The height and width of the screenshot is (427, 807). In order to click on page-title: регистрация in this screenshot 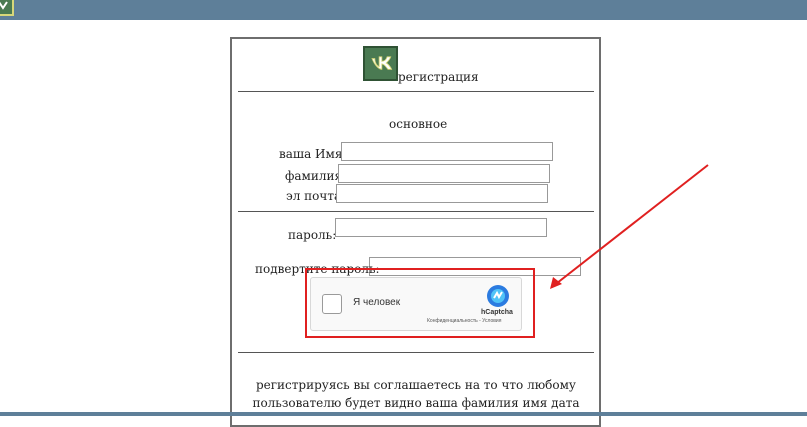, I will do `click(438, 77)`.